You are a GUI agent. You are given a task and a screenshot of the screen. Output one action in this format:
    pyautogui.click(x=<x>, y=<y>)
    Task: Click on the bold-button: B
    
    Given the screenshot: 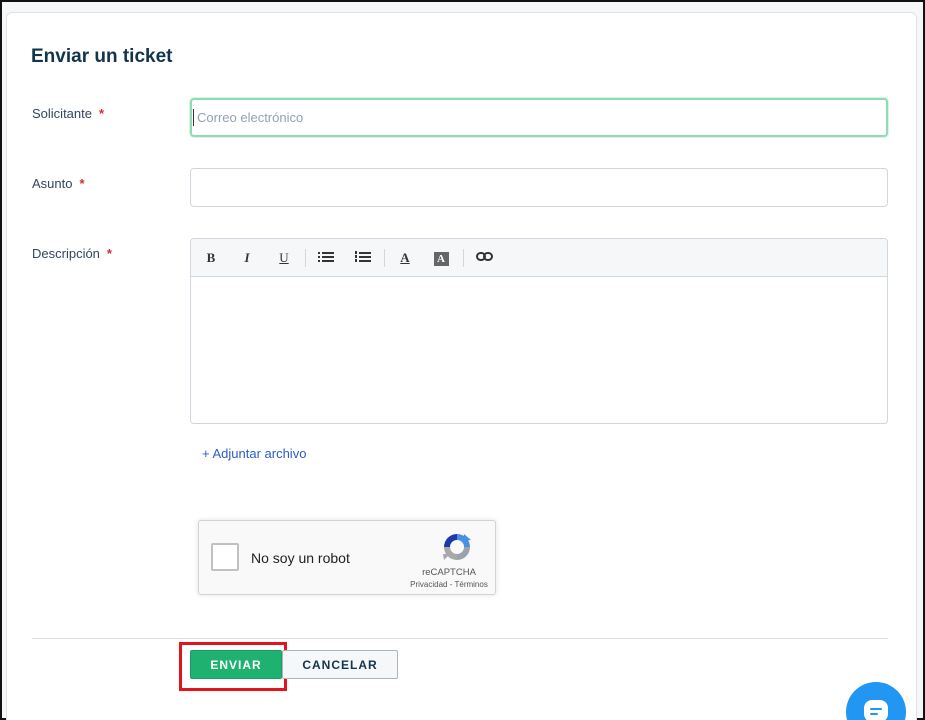 What is the action you would take?
    pyautogui.click(x=211, y=258)
    